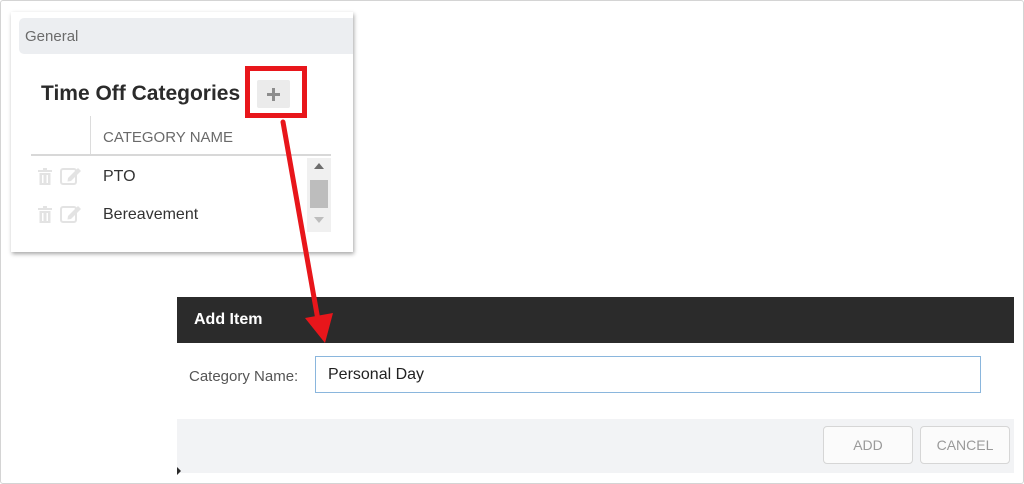 The image size is (1024, 484). Describe the element at coordinates (595, 446) in the screenshot. I see `dialog-footer: ADD CANCEL` at that location.